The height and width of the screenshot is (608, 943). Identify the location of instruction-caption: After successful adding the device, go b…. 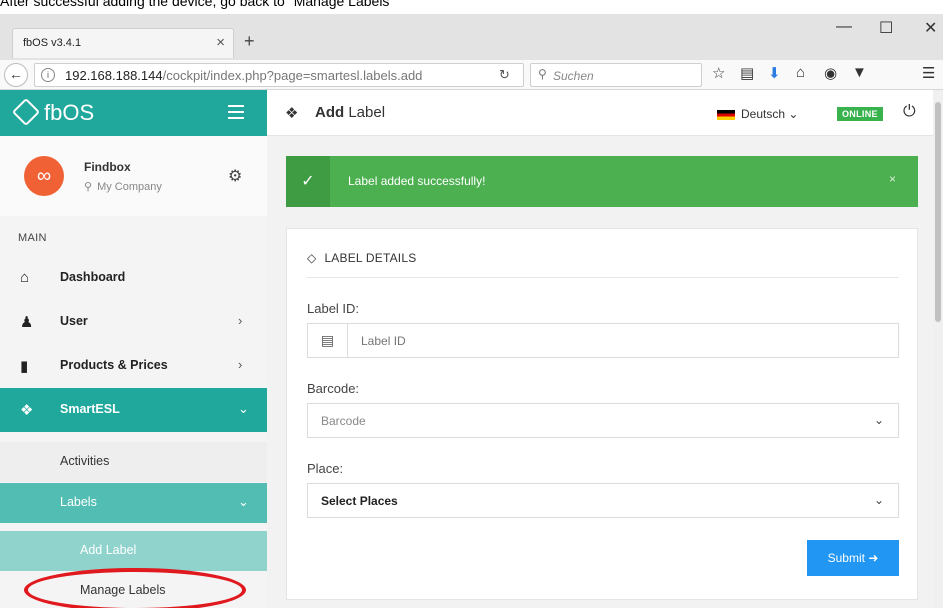
(197, 4).